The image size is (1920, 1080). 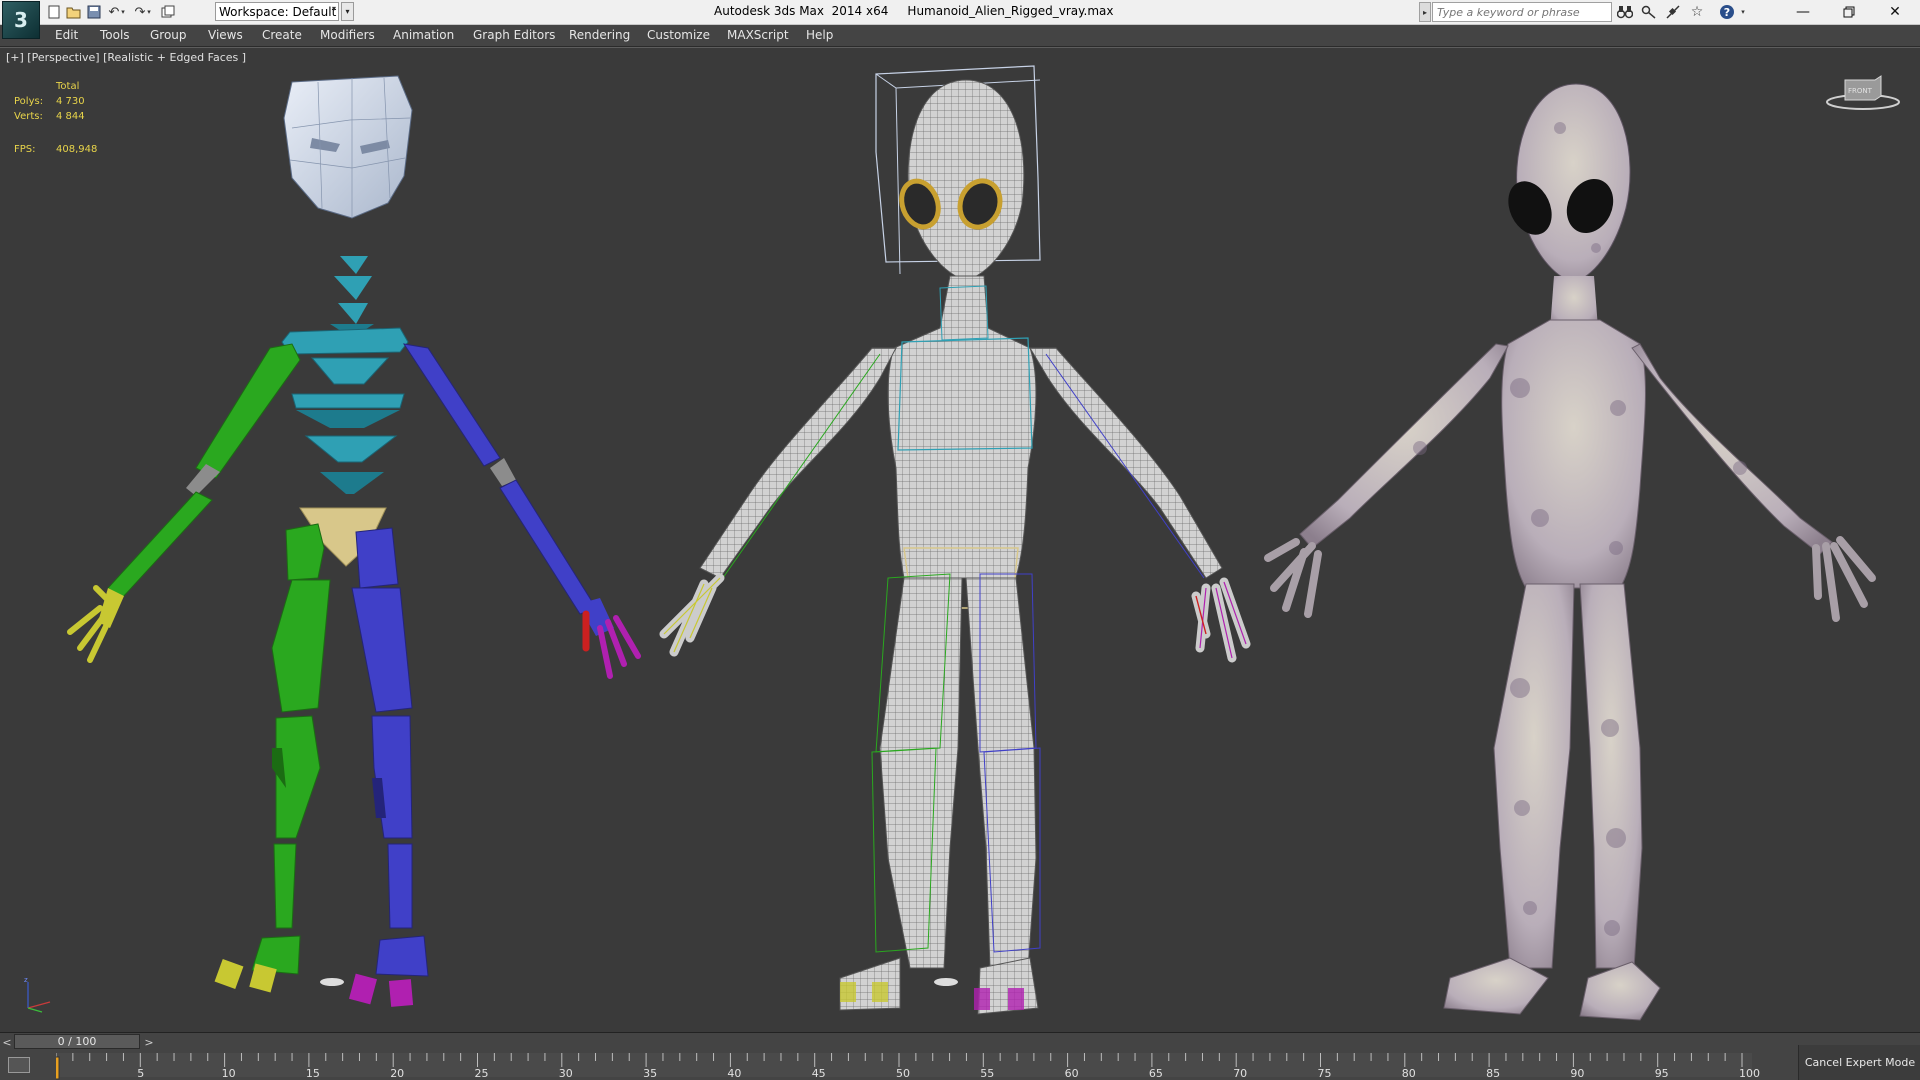 I want to click on redo-dropdown-icon: ▾, so click(x=149, y=12).